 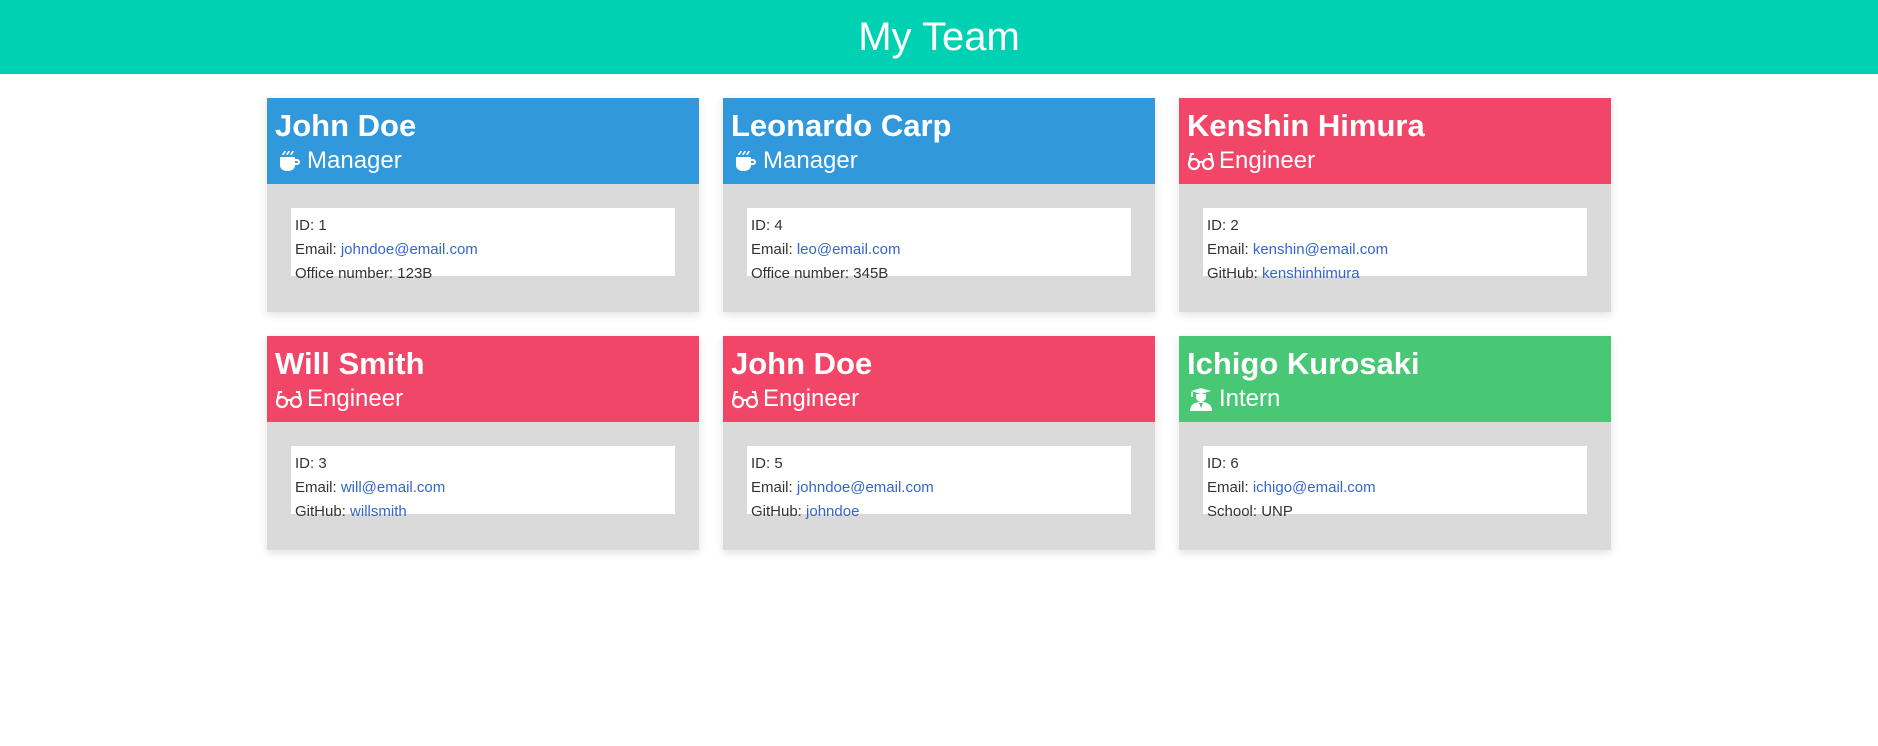 What do you see at coordinates (364, 273) in the screenshot?
I see `office-number: Office number: 123B` at bounding box center [364, 273].